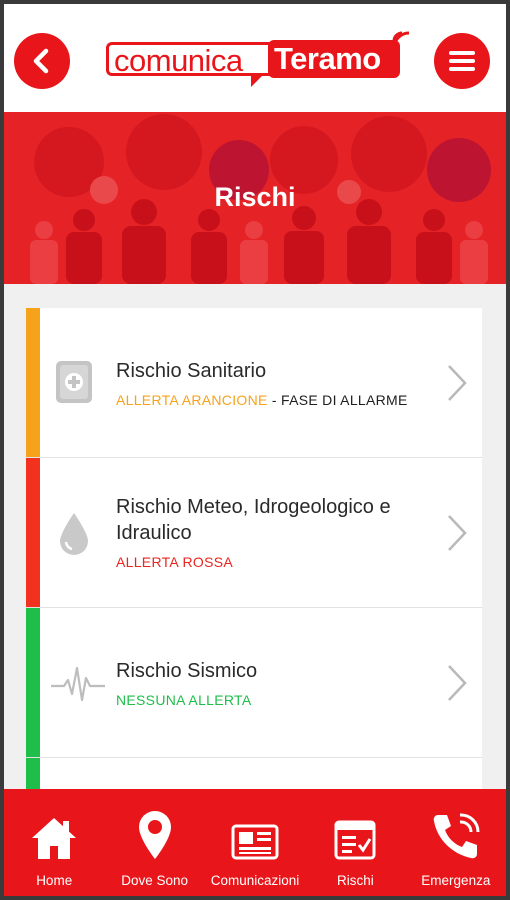 The height and width of the screenshot is (900, 510). I want to click on alert-level: NESSUNA ALLERTA, so click(184, 700).